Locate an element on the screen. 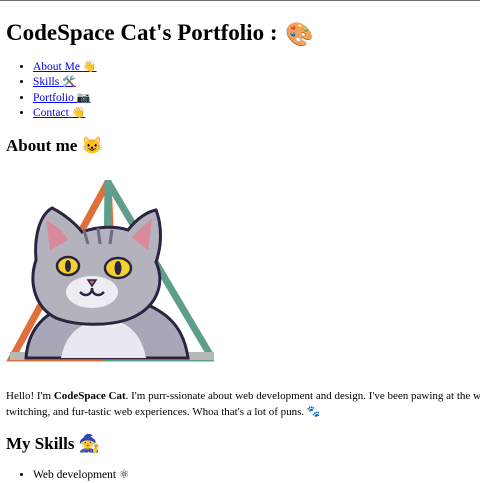 The image size is (480, 483). nav-item-contact: Contact 👋 is located at coordinates (65, 113).